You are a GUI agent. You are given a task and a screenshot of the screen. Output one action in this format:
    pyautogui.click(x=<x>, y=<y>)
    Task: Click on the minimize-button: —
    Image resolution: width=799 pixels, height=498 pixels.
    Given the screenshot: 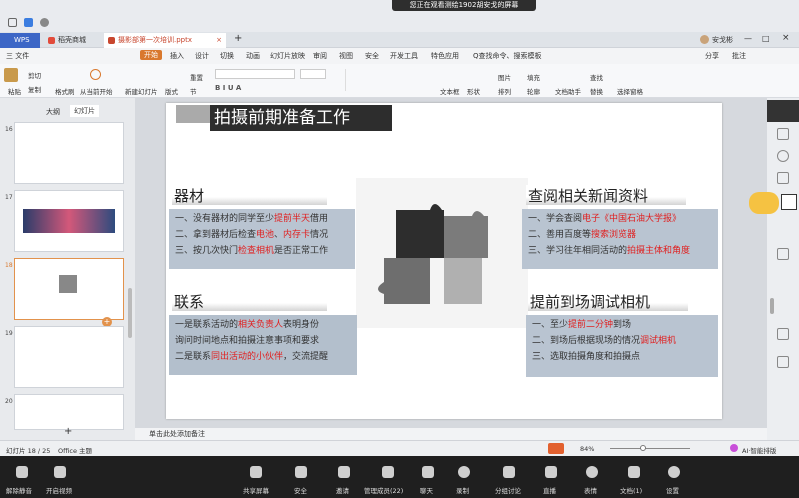 What is the action you would take?
    pyautogui.click(x=748, y=38)
    